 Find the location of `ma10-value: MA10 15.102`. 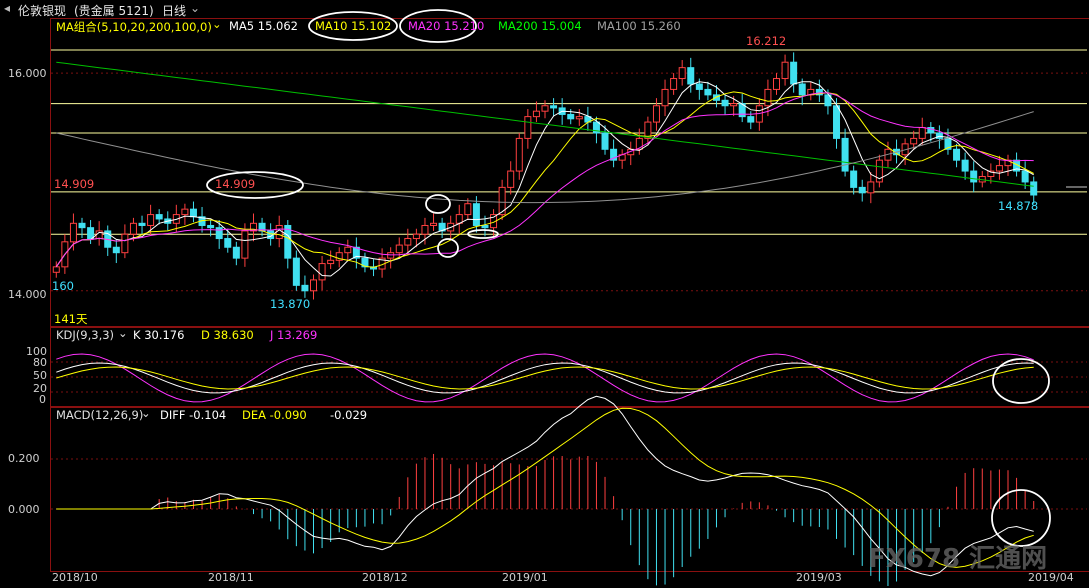

ma10-value: MA10 15.102 is located at coordinates (353, 26).